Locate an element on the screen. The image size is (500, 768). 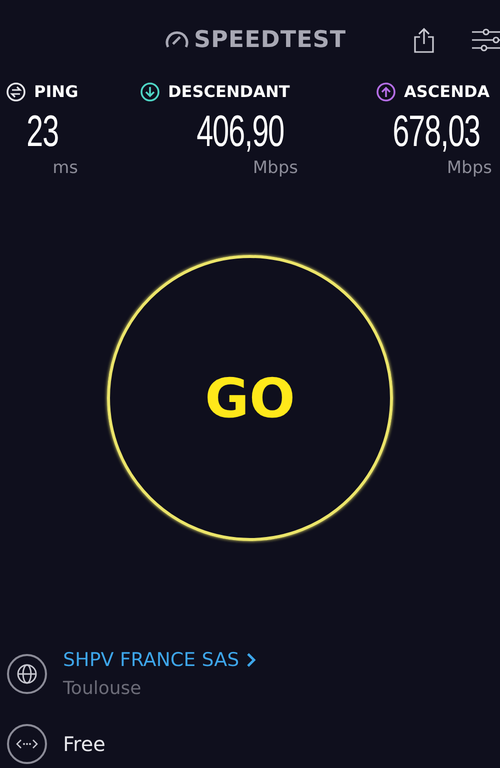
server-name: SHPV FRANCE SAS is located at coordinates (151, 660).